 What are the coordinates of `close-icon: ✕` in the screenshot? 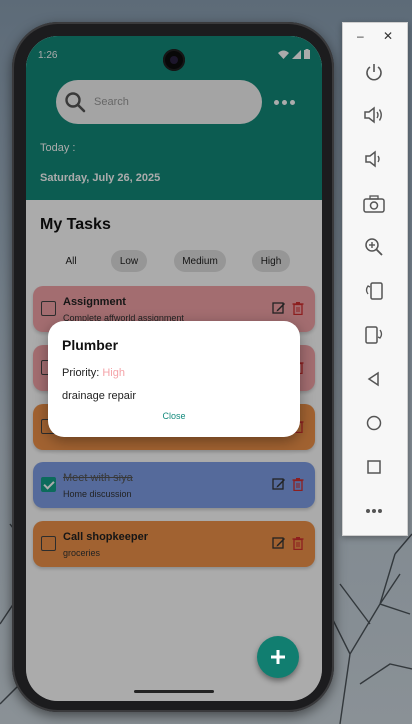 It's located at (388, 36).